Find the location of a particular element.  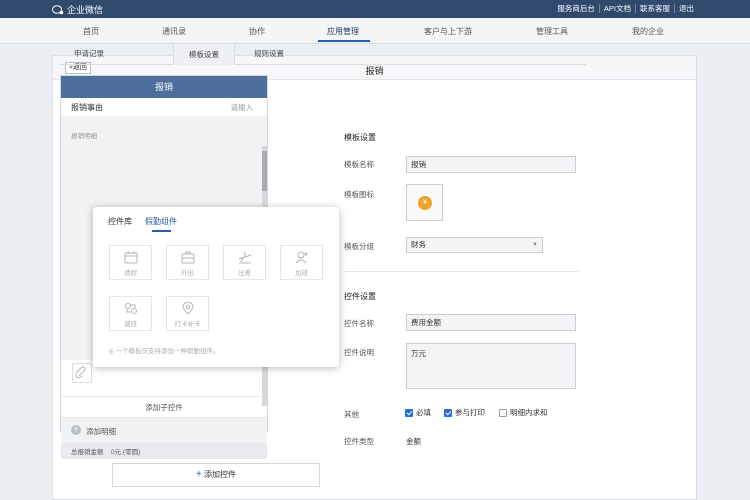

add-child-control-button: 添加子控件 is located at coordinates (164, 407).